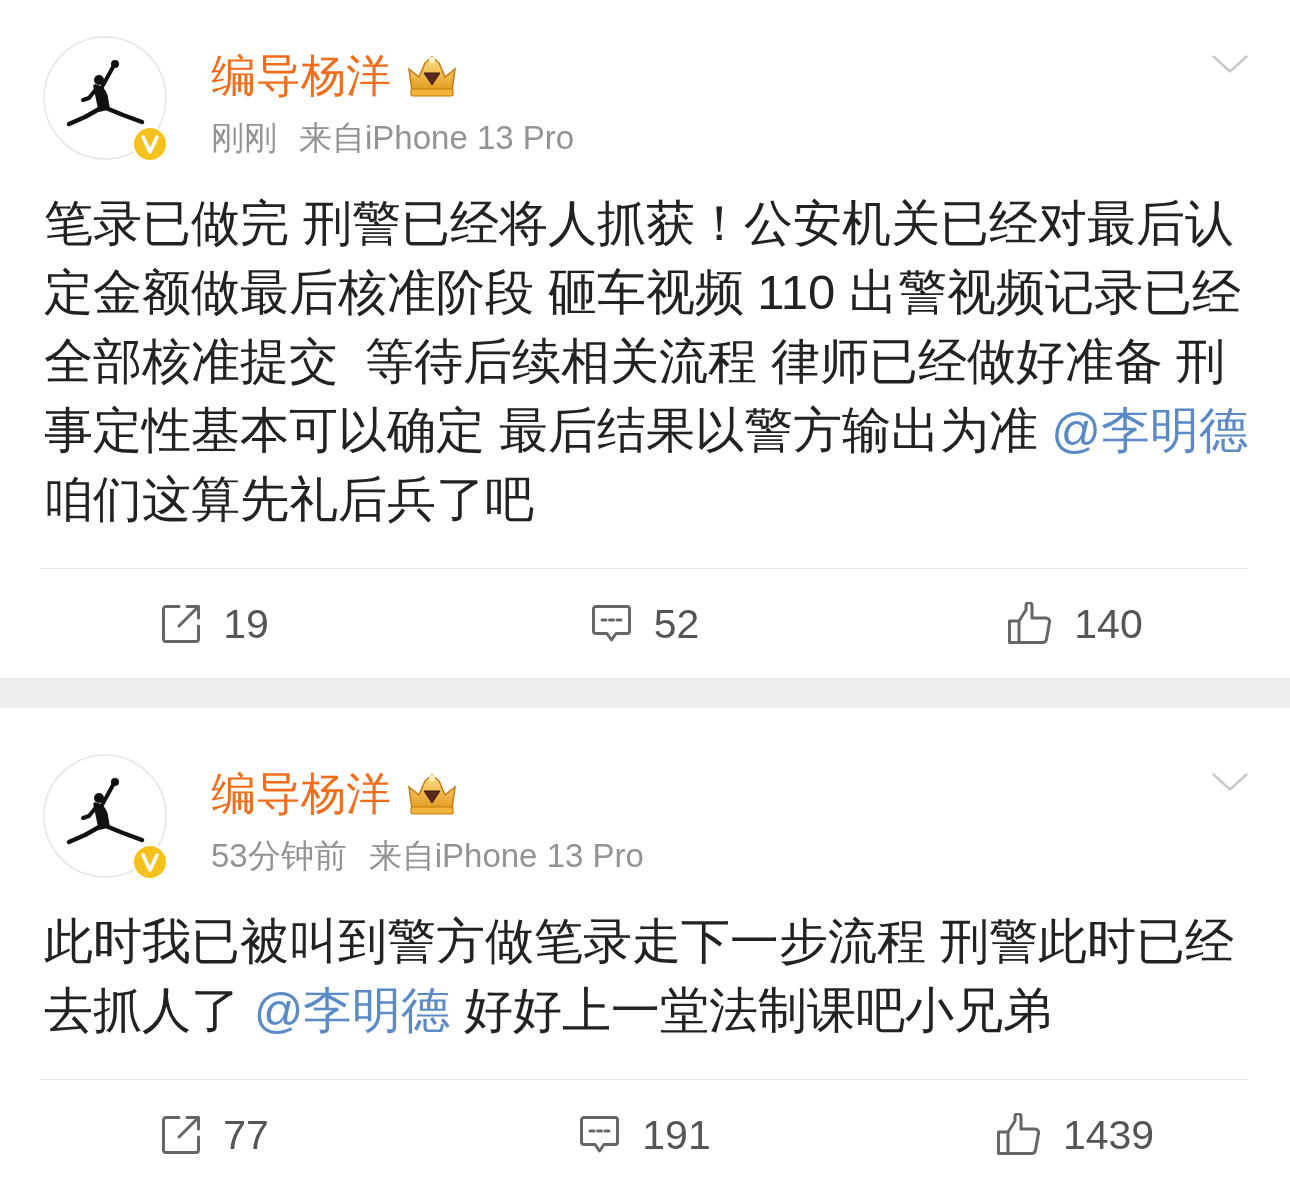 This screenshot has height=1186, width=1290. What do you see at coordinates (215, 623) in the screenshot?
I see `repost-button: 19` at bounding box center [215, 623].